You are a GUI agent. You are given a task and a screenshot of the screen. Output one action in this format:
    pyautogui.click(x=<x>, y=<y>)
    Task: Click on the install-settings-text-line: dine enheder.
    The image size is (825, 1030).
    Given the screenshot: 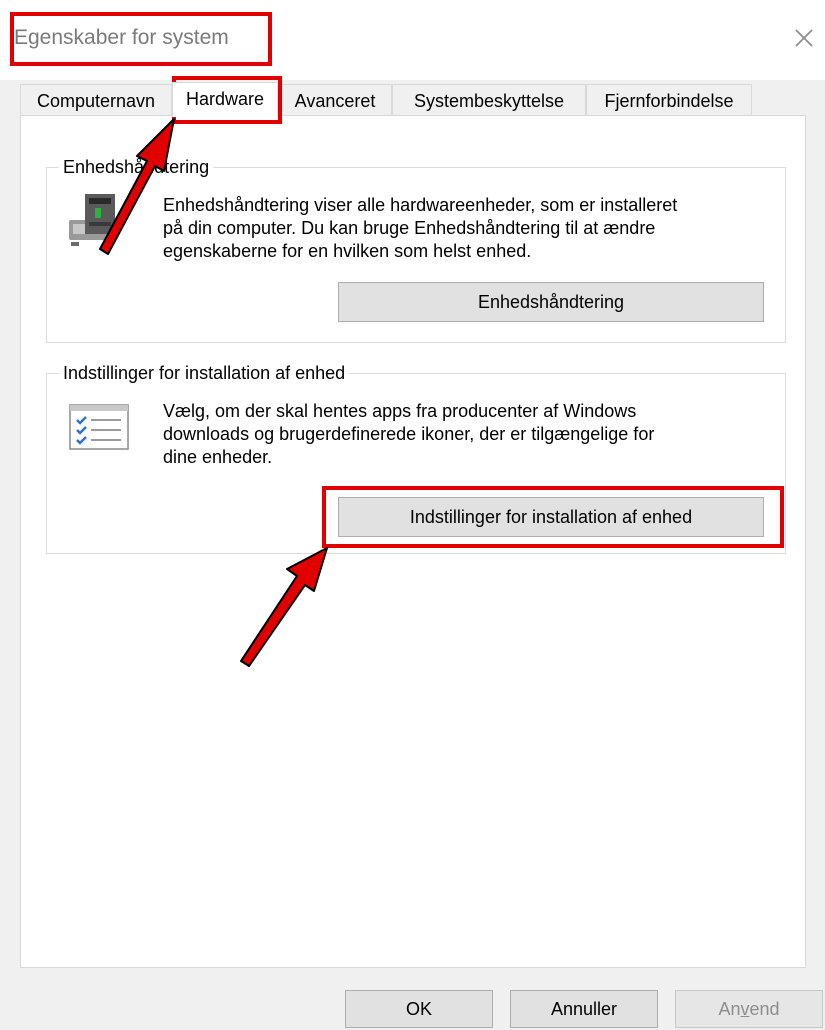 What is the action you would take?
    pyautogui.click(x=218, y=457)
    